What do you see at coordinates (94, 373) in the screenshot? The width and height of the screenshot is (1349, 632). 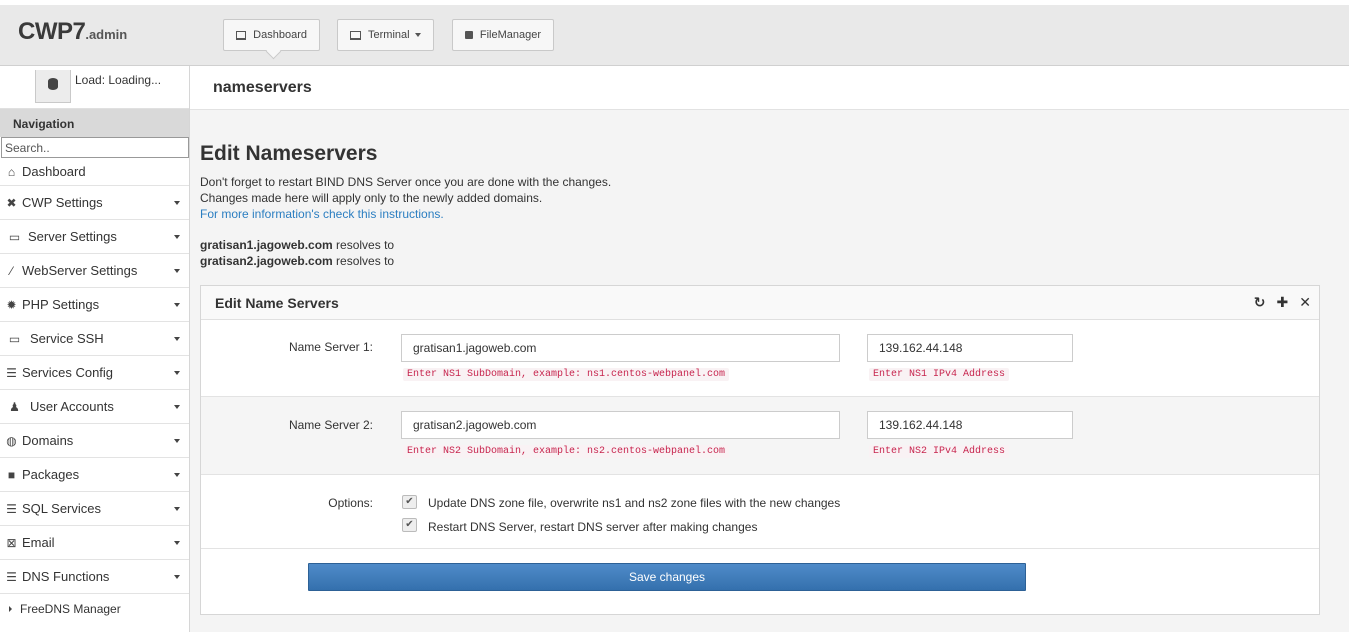 I see `sidebar-item-services-config: ☰ Services Config` at bounding box center [94, 373].